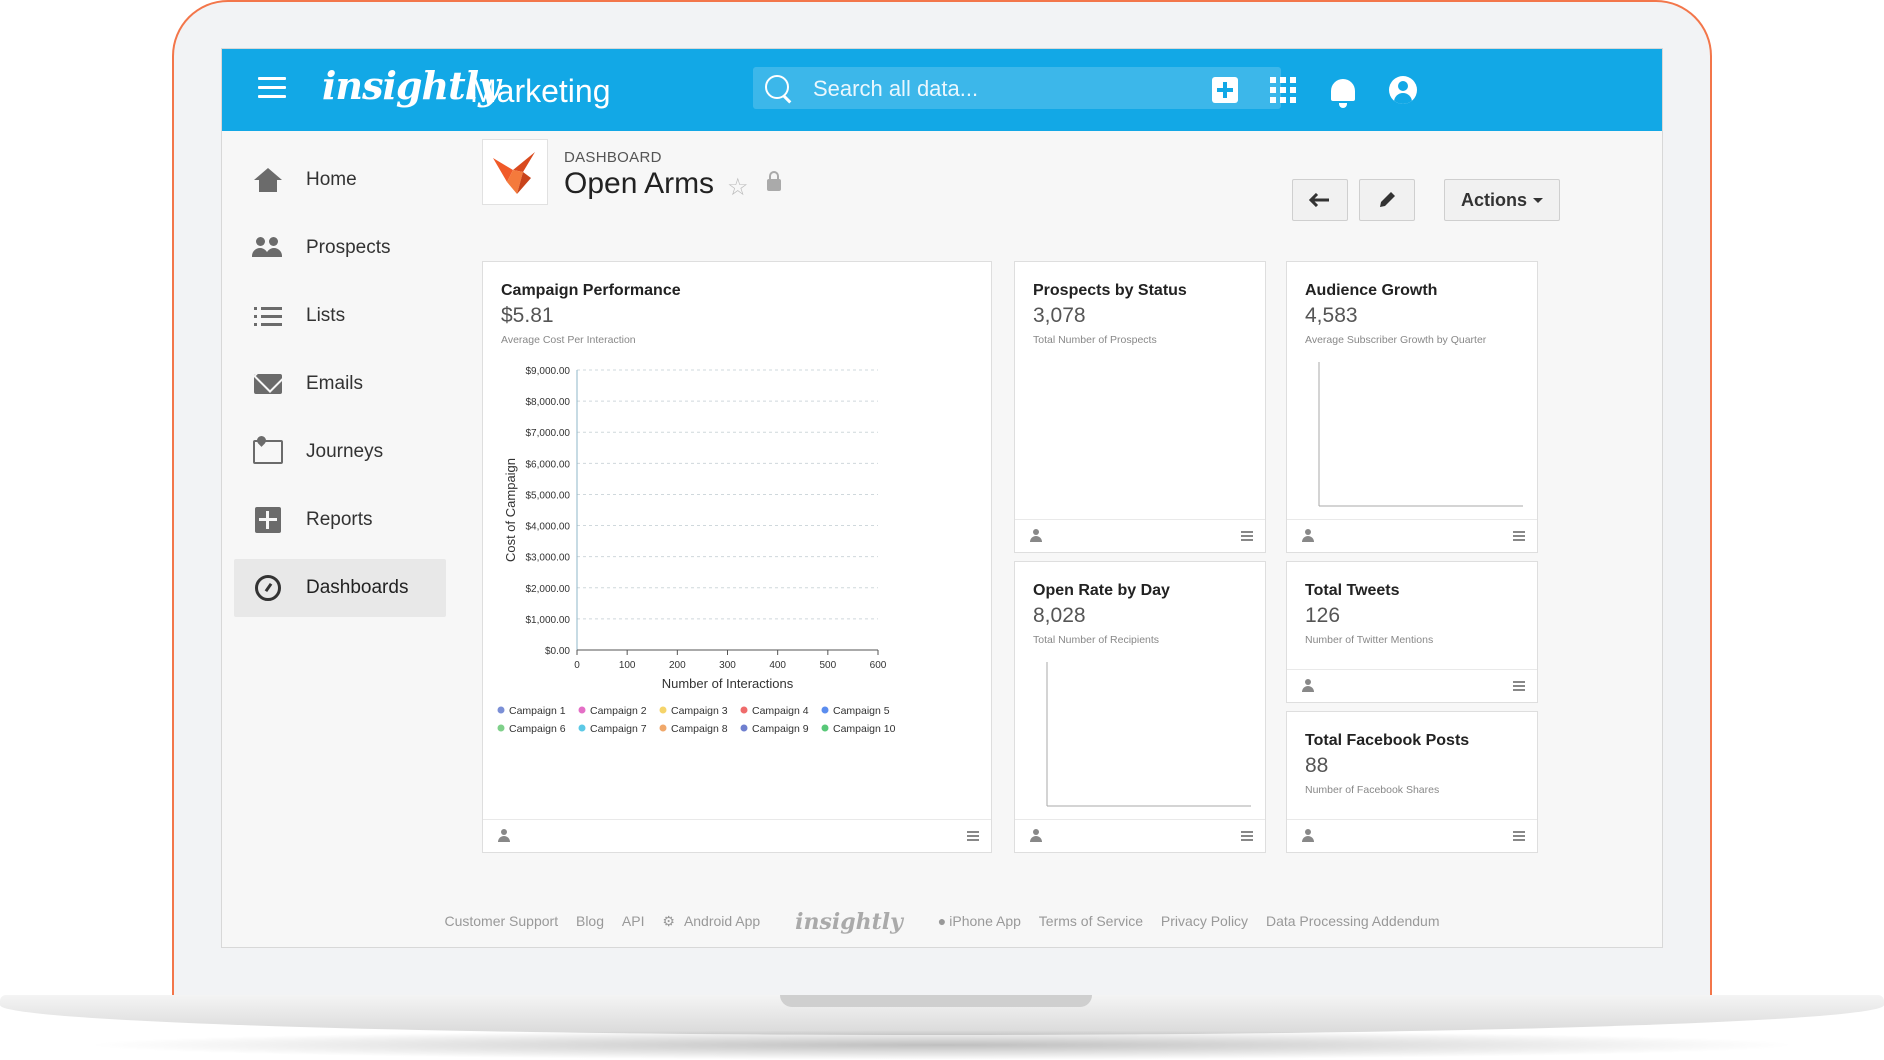  Describe the element at coordinates (335, 383) in the screenshot. I see `sidebar-item-label: Emails` at that location.